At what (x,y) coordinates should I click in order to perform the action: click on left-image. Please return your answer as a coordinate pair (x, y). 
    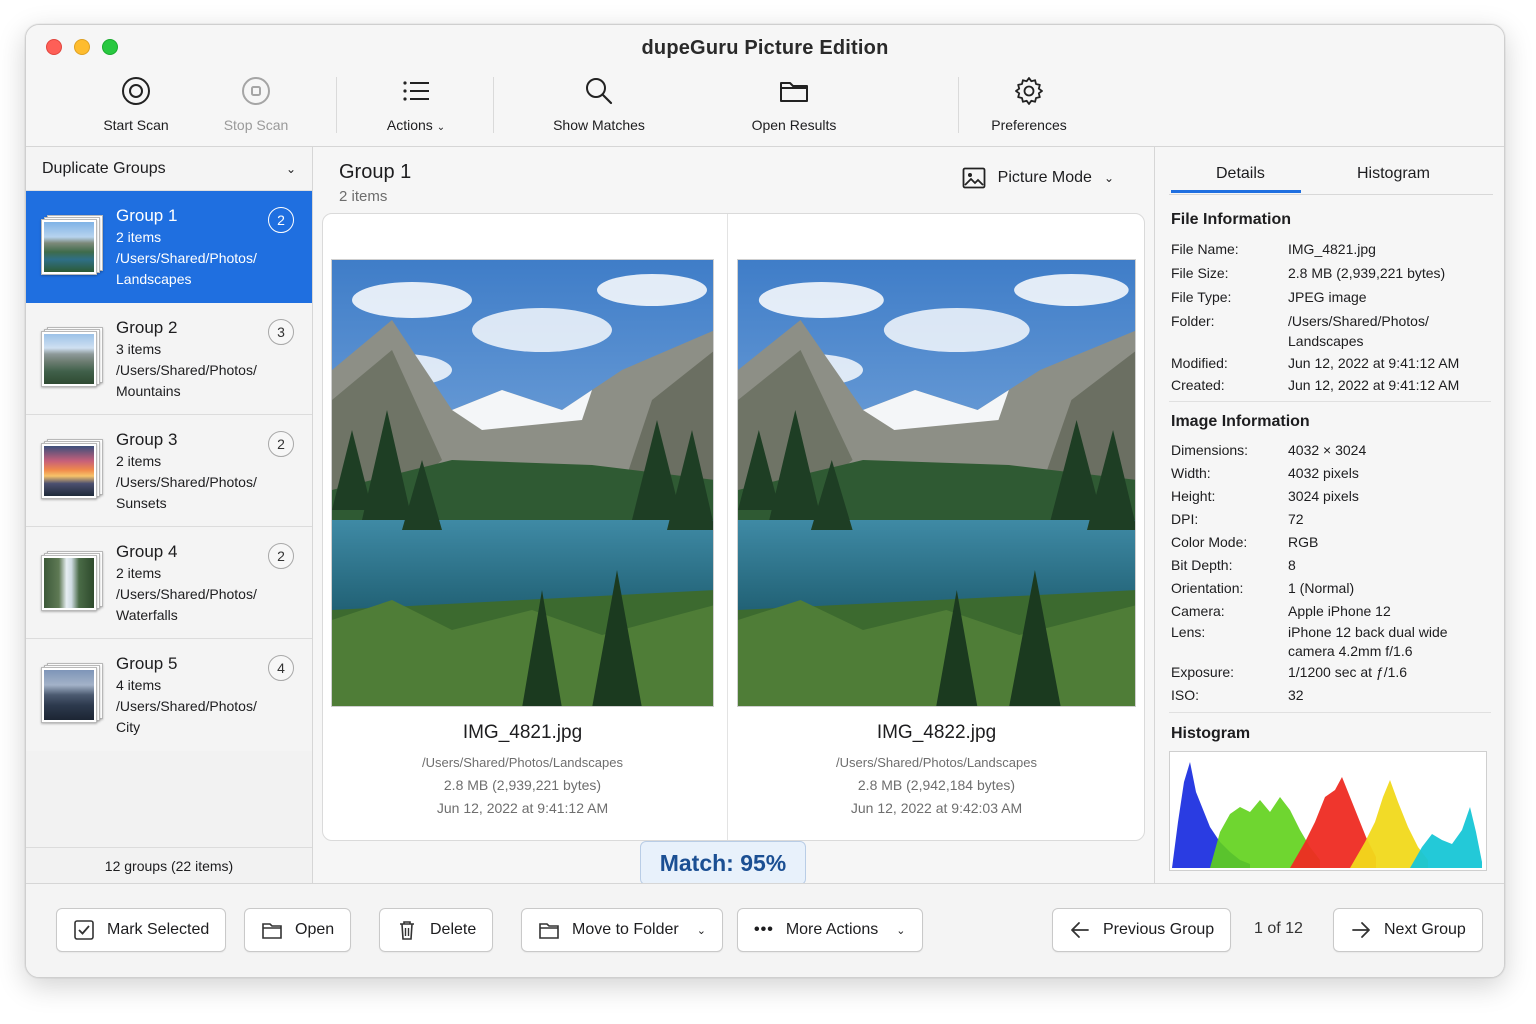
    Looking at the image, I should click on (522, 483).